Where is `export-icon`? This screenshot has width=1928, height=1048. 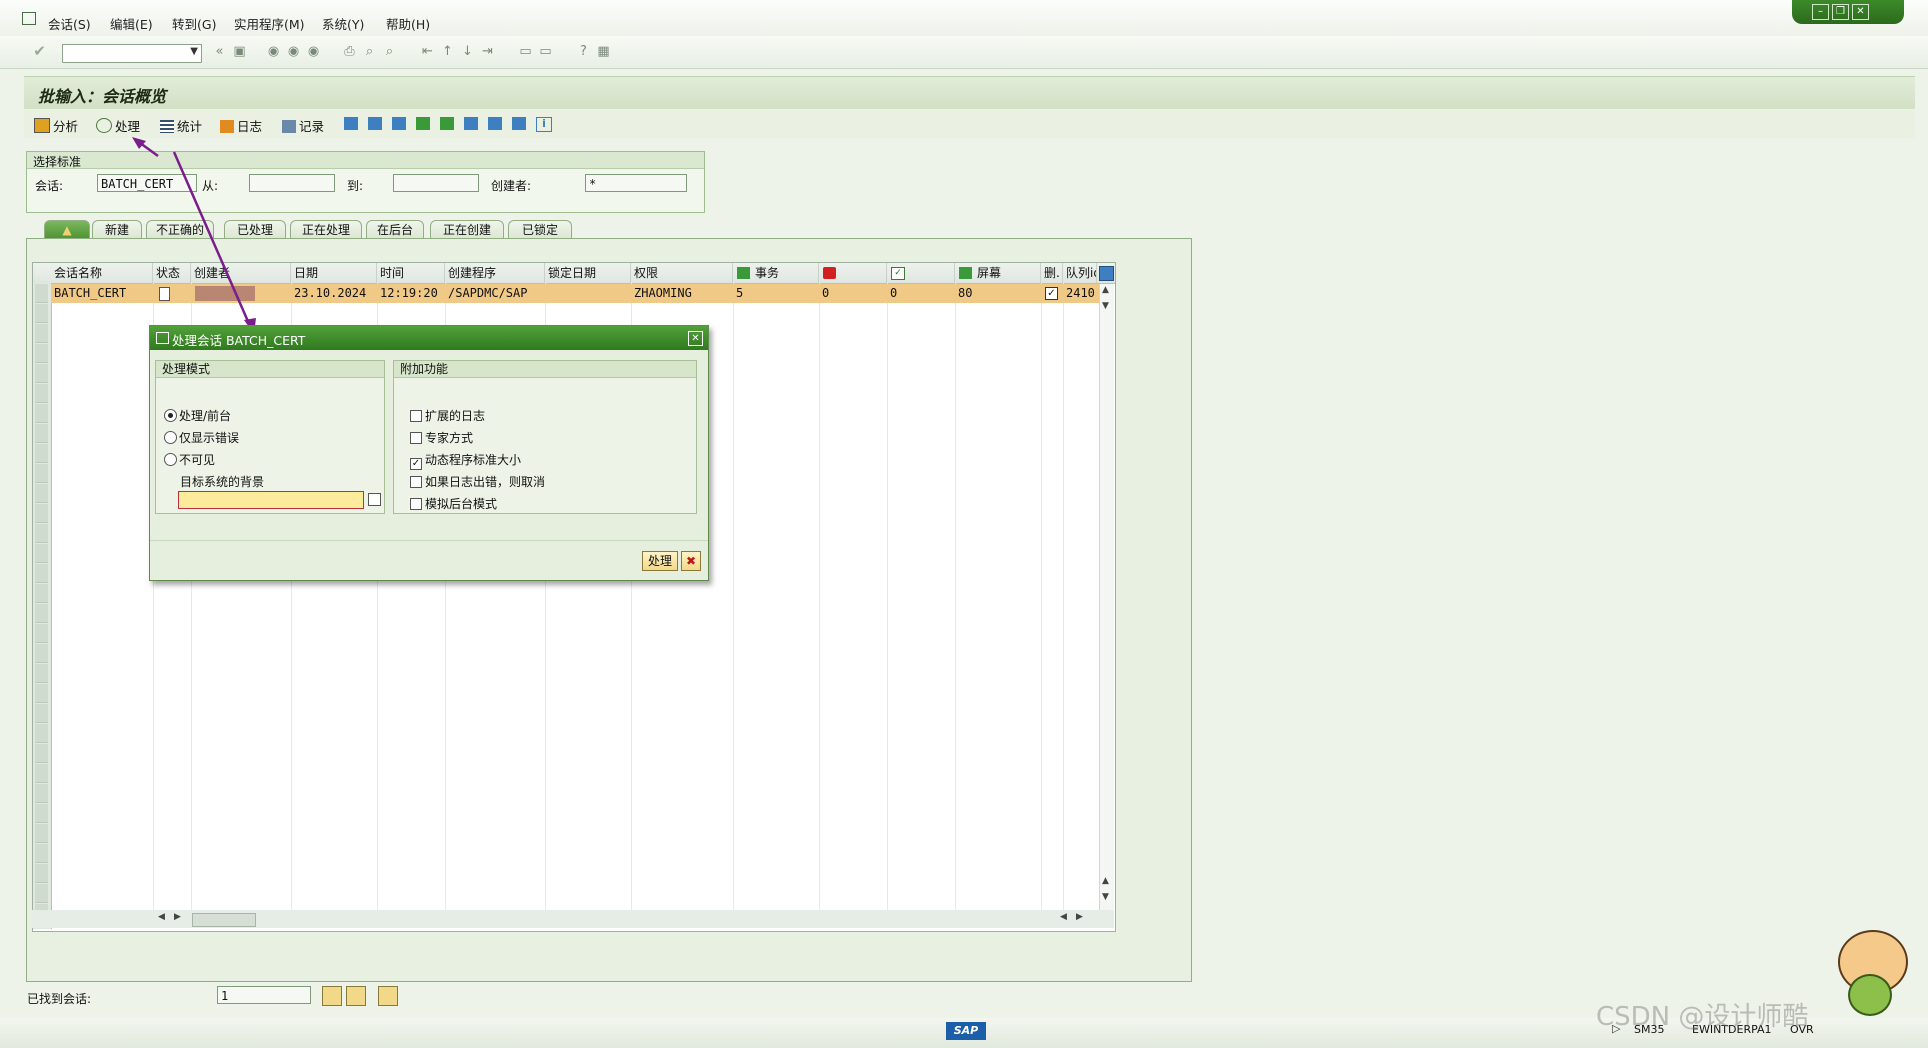
export-icon is located at coordinates (495, 123).